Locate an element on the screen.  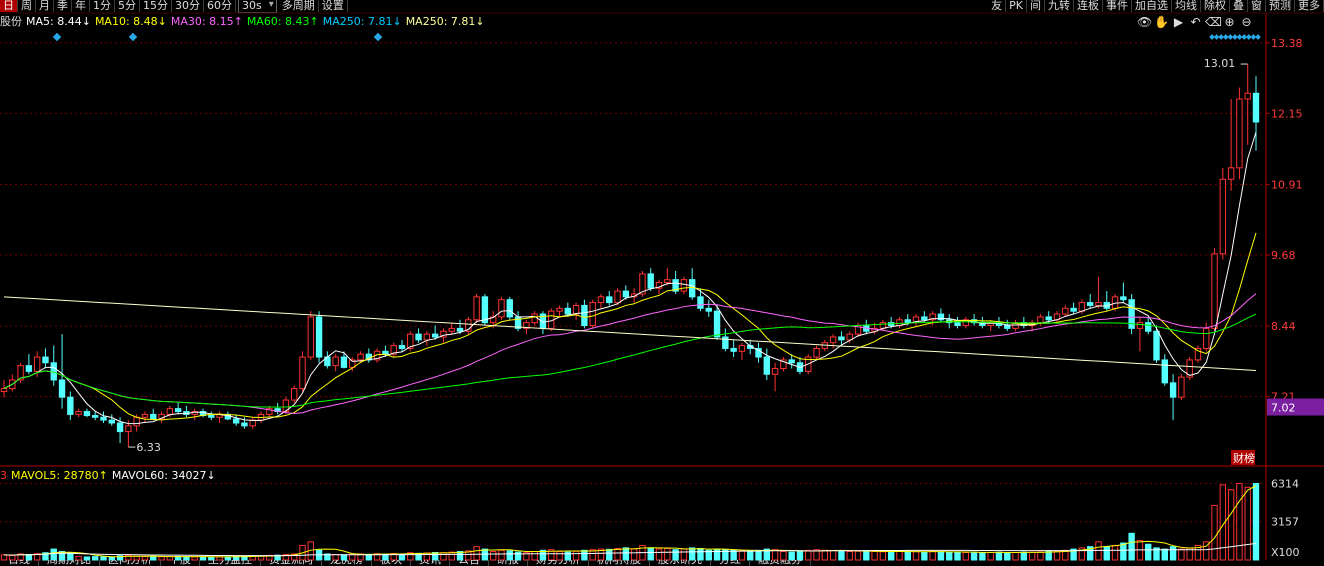
bottom-tab-2: 区间分析 is located at coordinates (130, 563).